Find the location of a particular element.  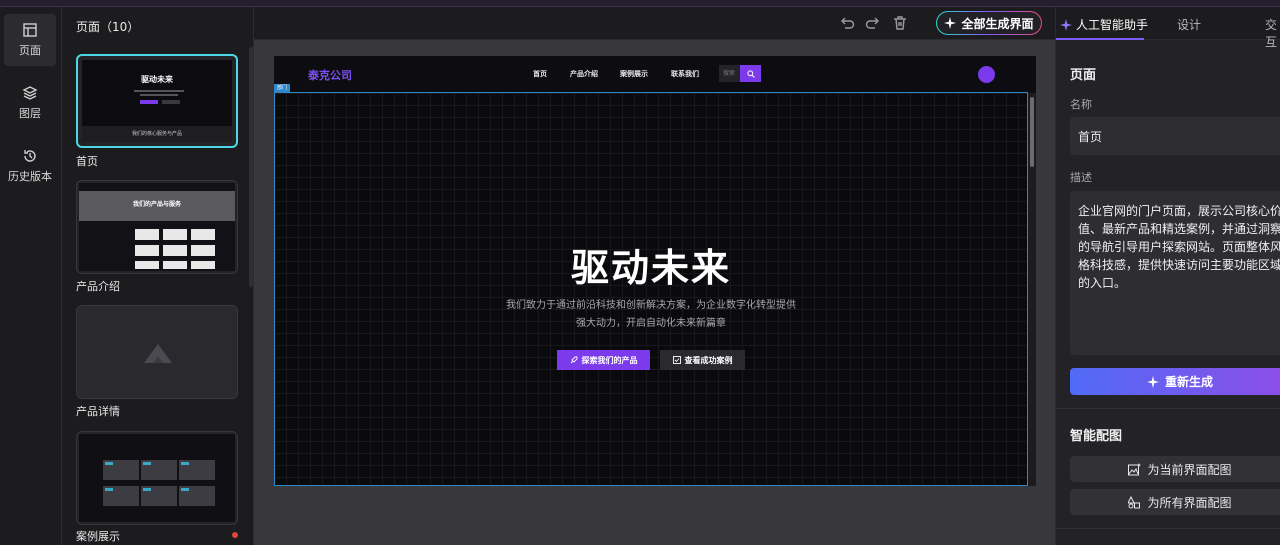

frame-scrollbar is located at coordinates (1032, 289).